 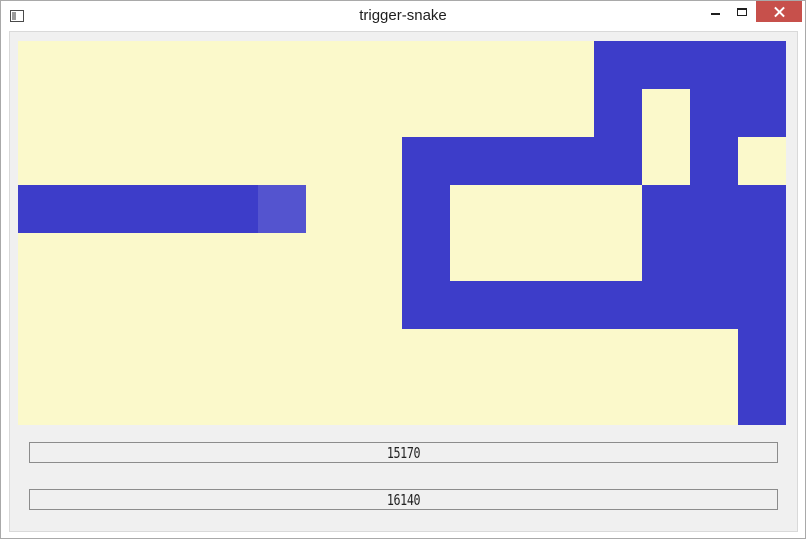 I want to click on window-title: trigger-snake, so click(x=403, y=15).